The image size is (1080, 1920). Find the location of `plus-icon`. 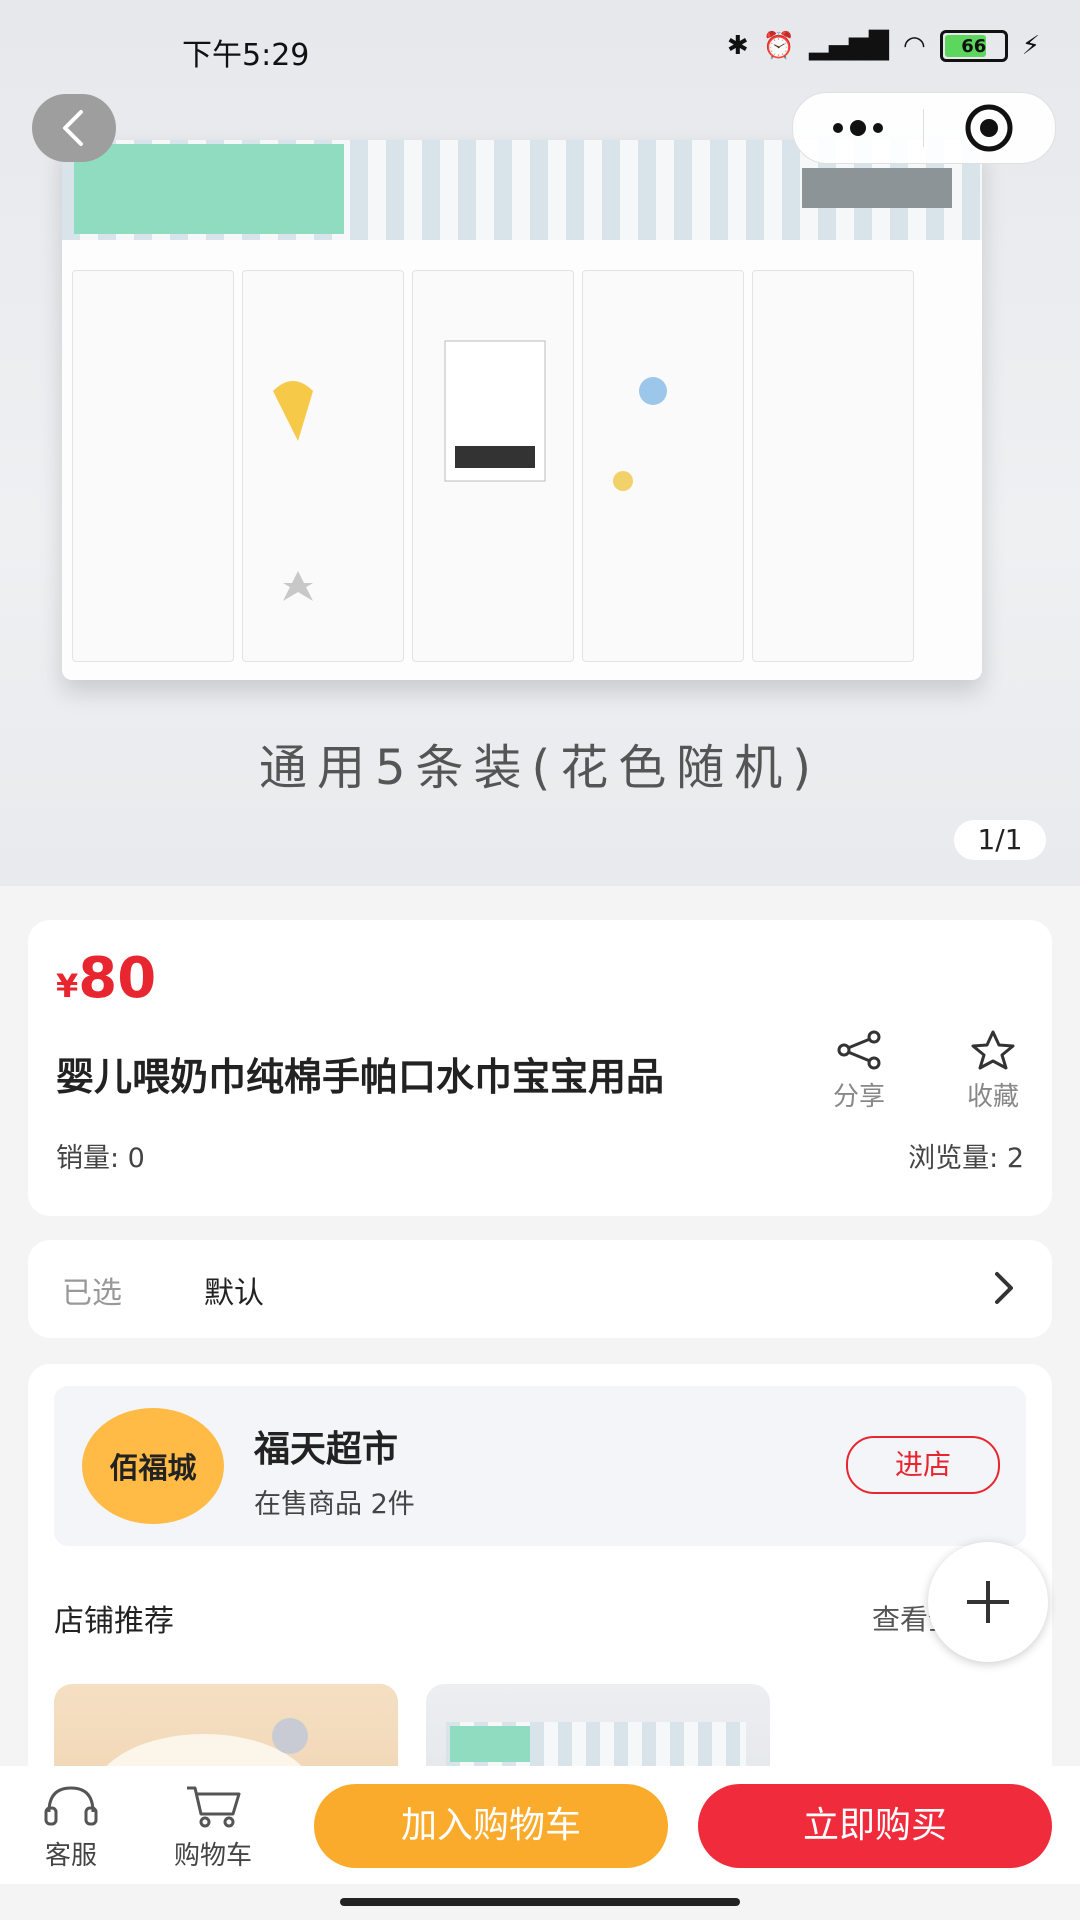

plus-icon is located at coordinates (988, 1602).